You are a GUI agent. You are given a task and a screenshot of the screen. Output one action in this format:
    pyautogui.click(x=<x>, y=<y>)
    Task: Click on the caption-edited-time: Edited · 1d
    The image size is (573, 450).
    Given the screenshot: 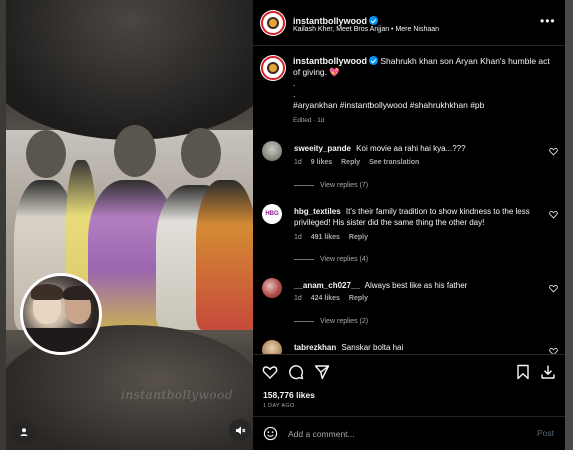 What is the action you would take?
    pyautogui.click(x=309, y=120)
    